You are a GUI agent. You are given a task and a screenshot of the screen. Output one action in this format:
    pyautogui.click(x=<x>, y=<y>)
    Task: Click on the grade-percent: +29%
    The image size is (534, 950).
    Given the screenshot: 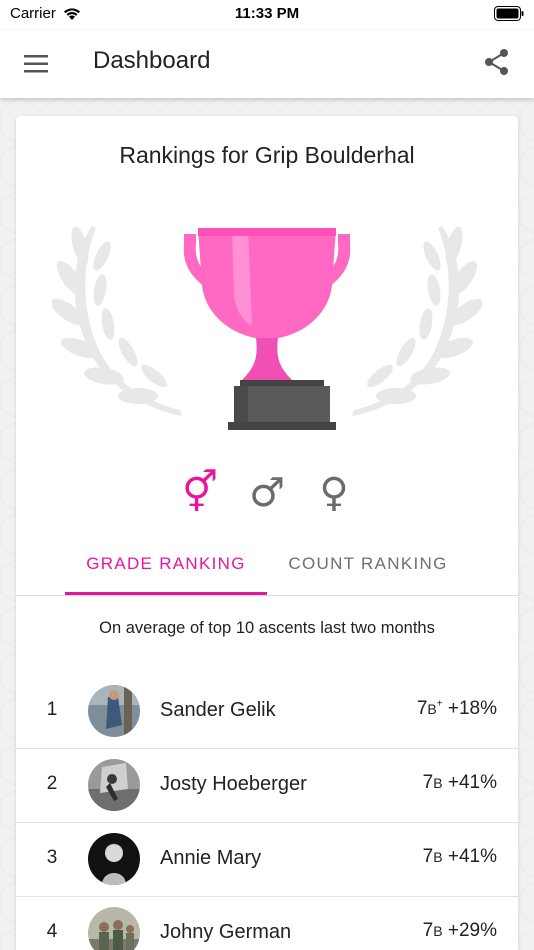 What is the action you would take?
    pyautogui.click(x=472, y=930)
    